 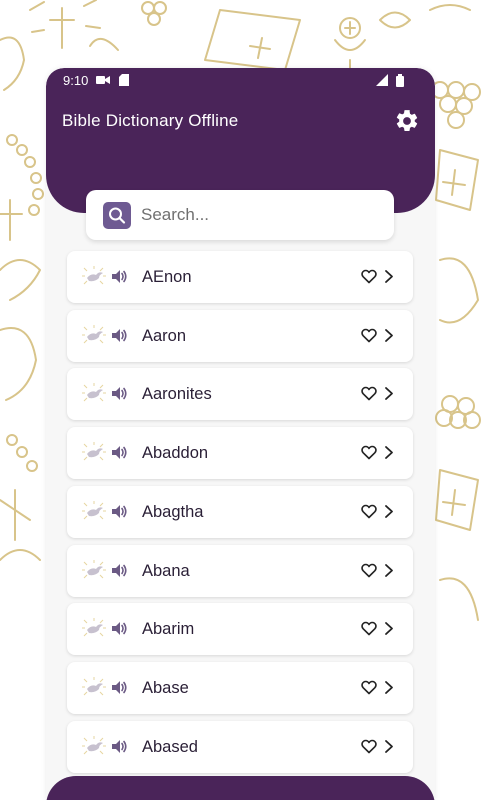 What do you see at coordinates (240, 788) in the screenshot?
I see `bottom-bar` at bounding box center [240, 788].